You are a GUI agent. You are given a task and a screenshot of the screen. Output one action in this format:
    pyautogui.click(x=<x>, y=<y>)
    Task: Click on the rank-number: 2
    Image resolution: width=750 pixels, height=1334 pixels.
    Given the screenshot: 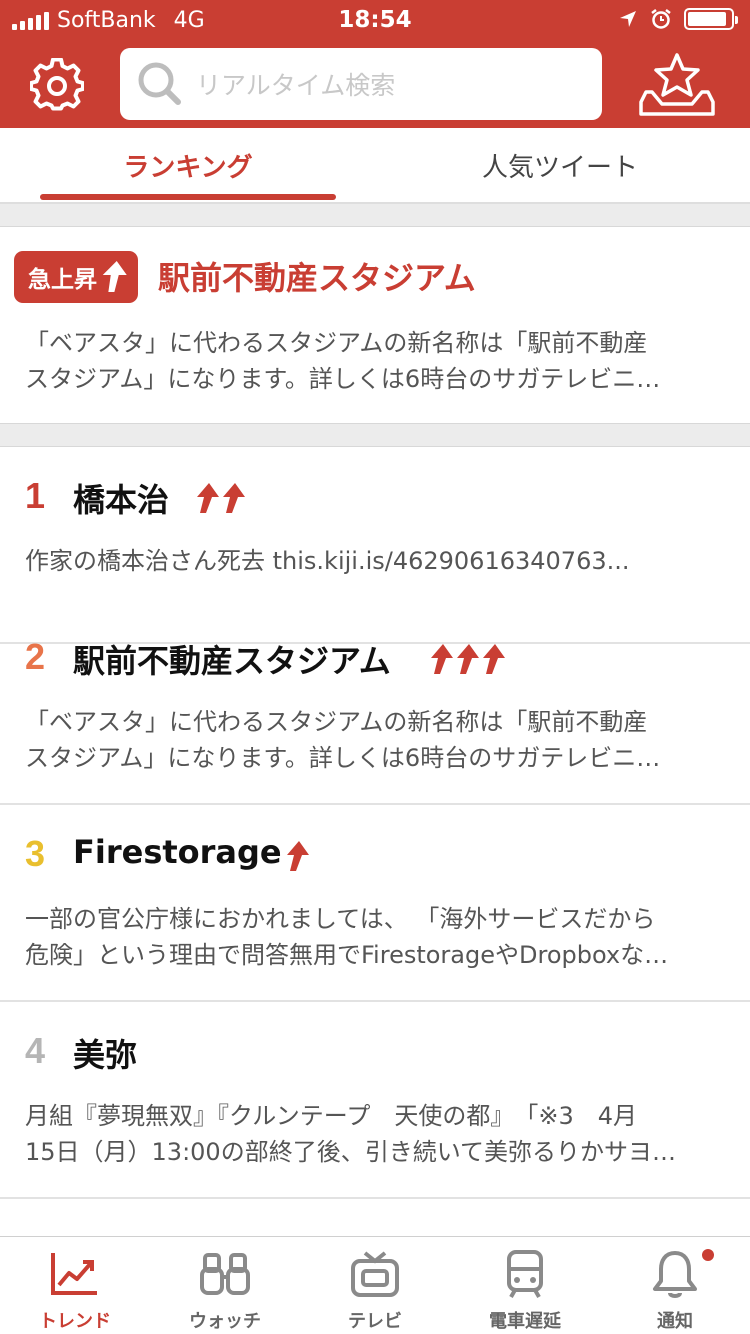 What is the action you would take?
    pyautogui.click(x=35, y=656)
    